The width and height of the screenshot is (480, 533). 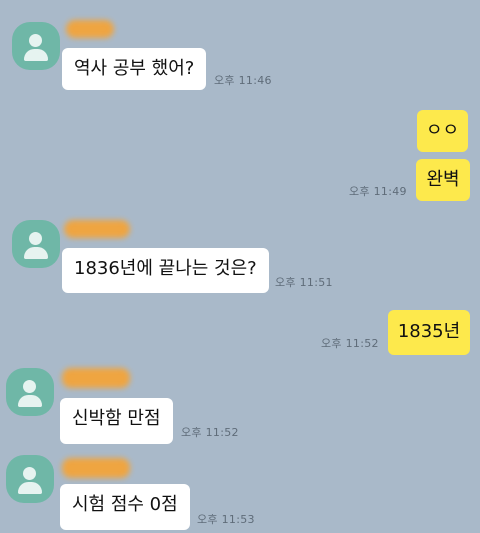 What do you see at coordinates (304, 282) in the screenshot?
I see `message-timestamp: 오후 11:51` at bounding box center [304, 282].